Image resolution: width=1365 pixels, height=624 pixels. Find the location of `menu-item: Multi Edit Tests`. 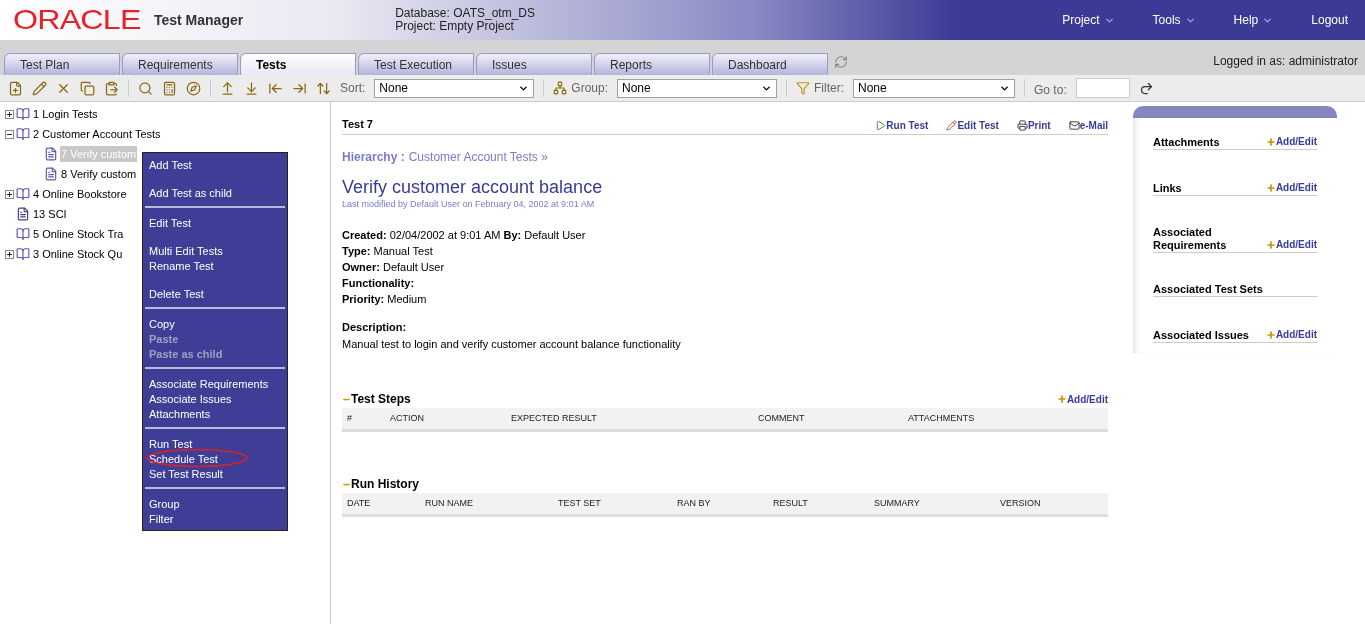

menu-item: Multi Edit Tests is located at coordinates (184, 251).